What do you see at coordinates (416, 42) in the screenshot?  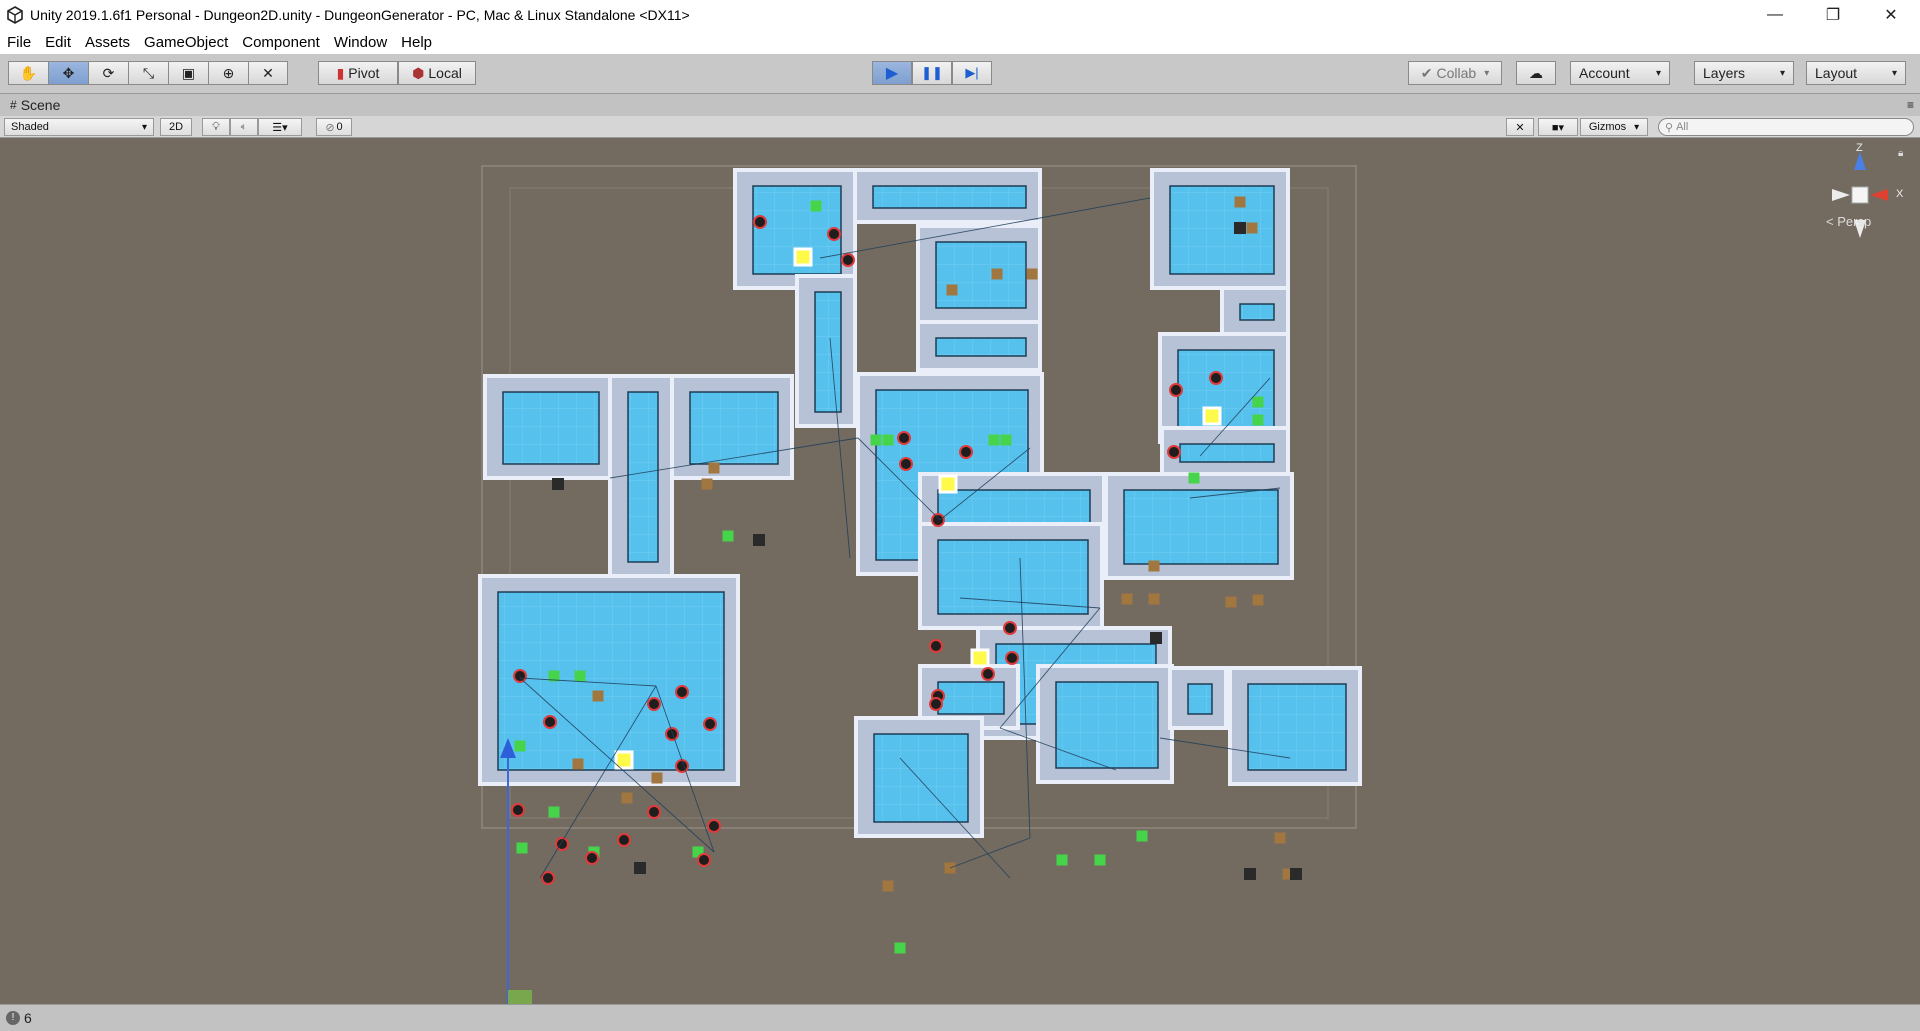 I see `menu-help: Help` at bounding box center [416, 42].